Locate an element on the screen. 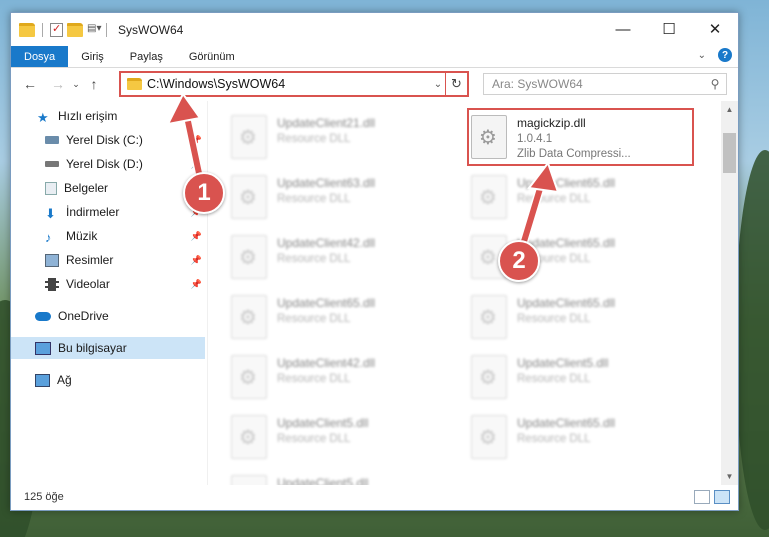 The image size is (769, 537). window-title: SysWOW64 is located at coordinates (151, 29).